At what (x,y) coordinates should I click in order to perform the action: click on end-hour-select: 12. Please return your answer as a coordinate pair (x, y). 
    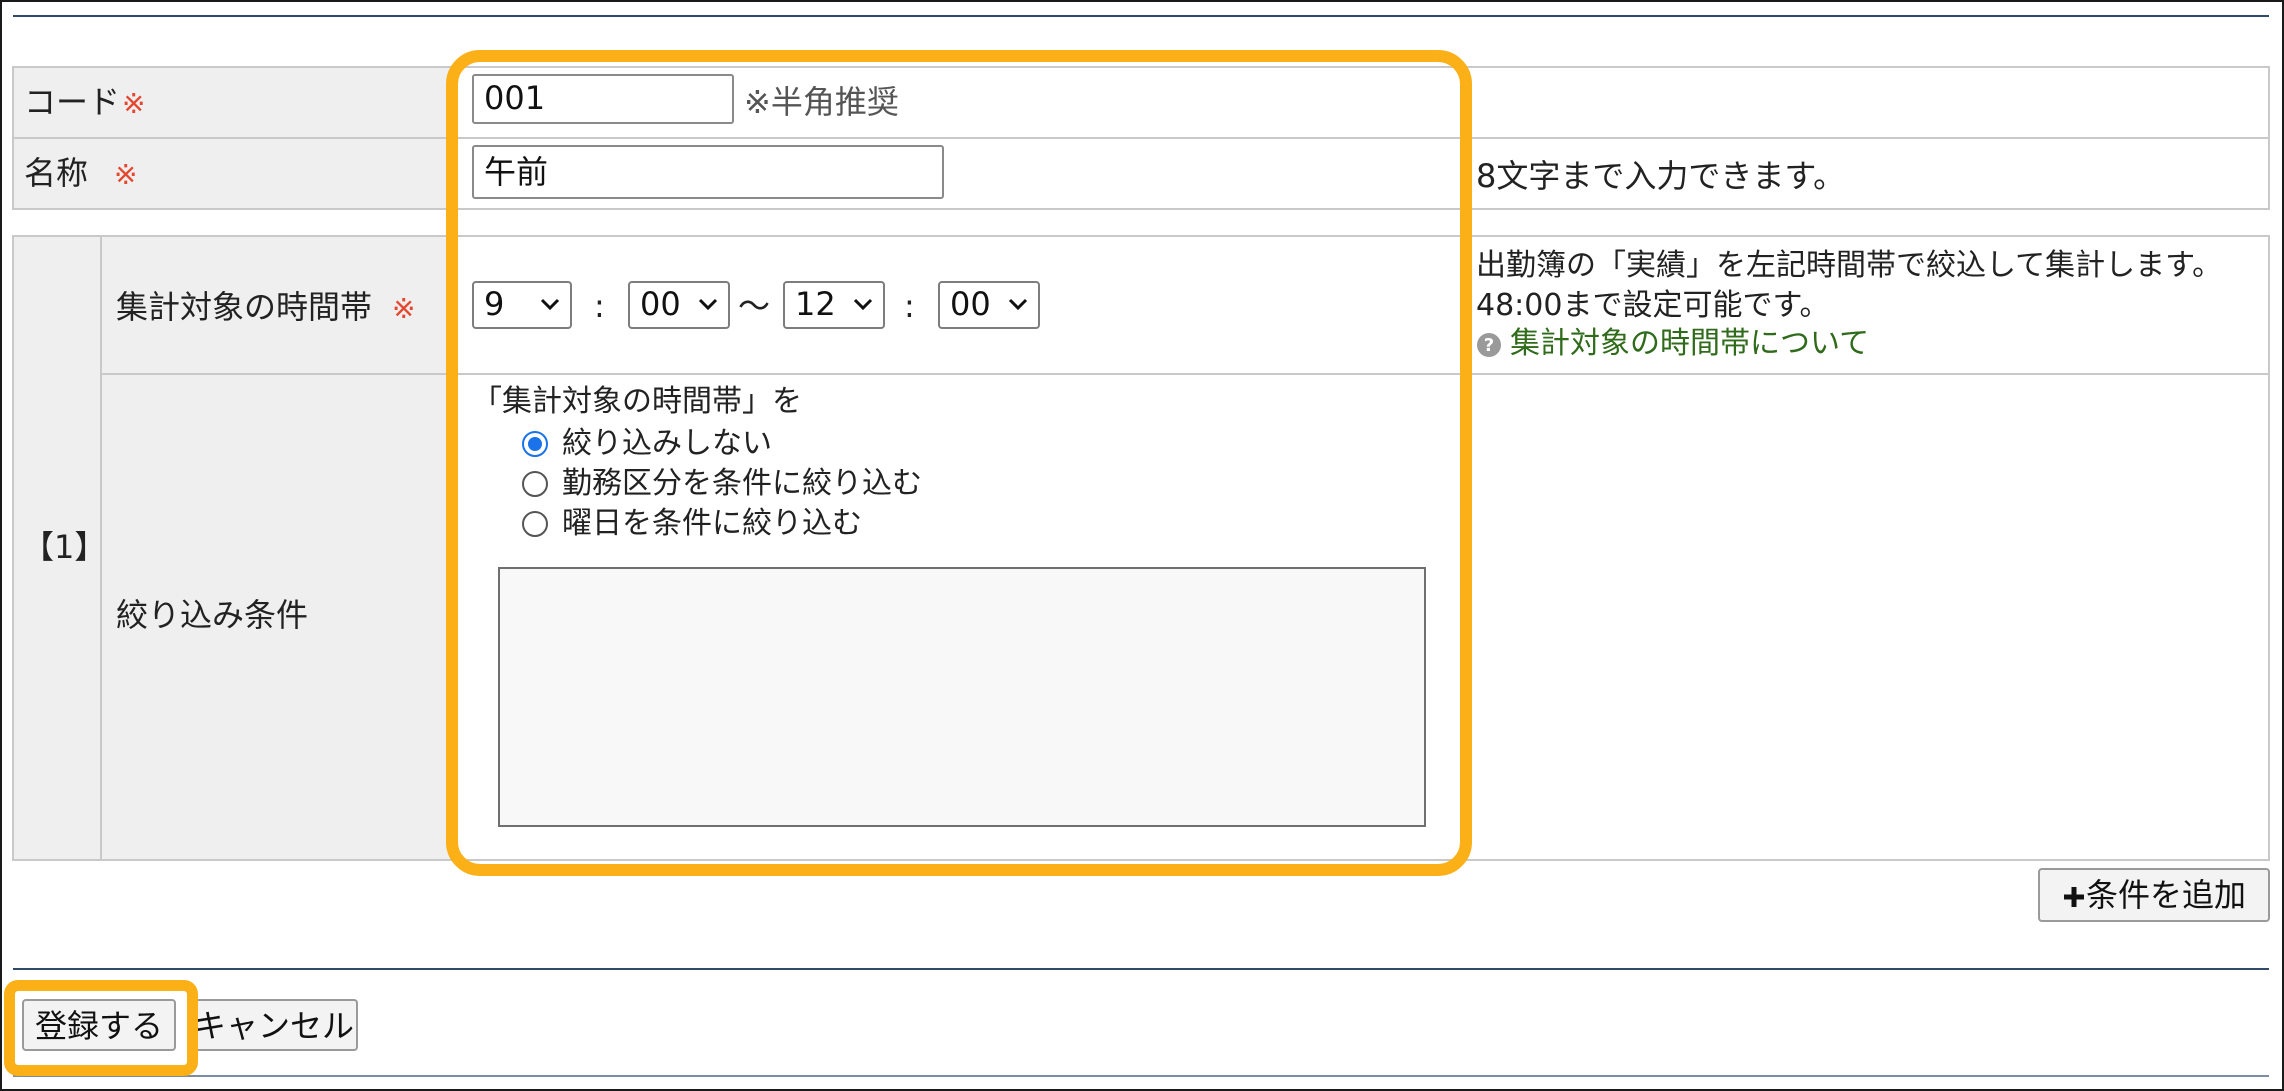
    Looking at the image, I should click on (834, 305).